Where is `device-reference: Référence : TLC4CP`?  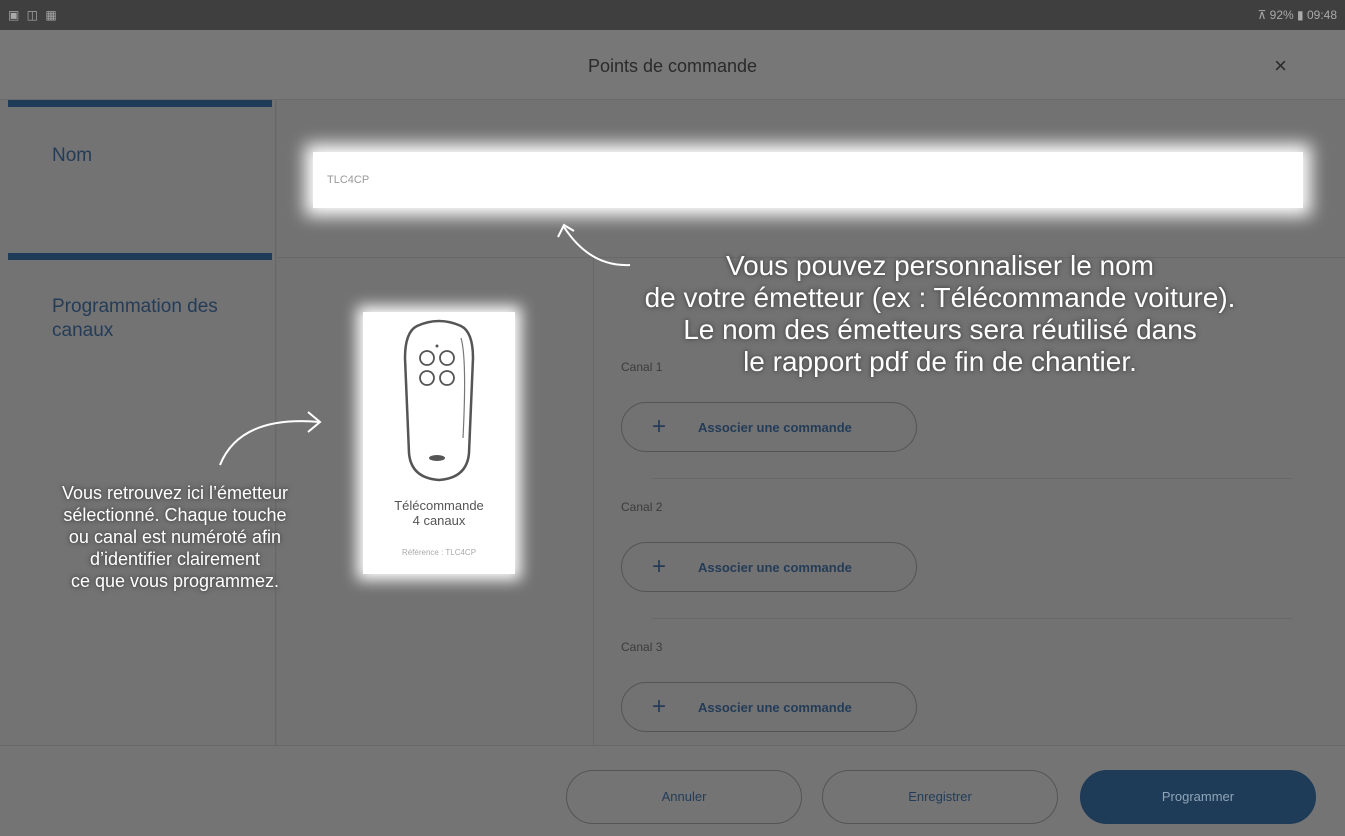
device-reference: Référence : TLC4CP is located at coordinates (439, 552).